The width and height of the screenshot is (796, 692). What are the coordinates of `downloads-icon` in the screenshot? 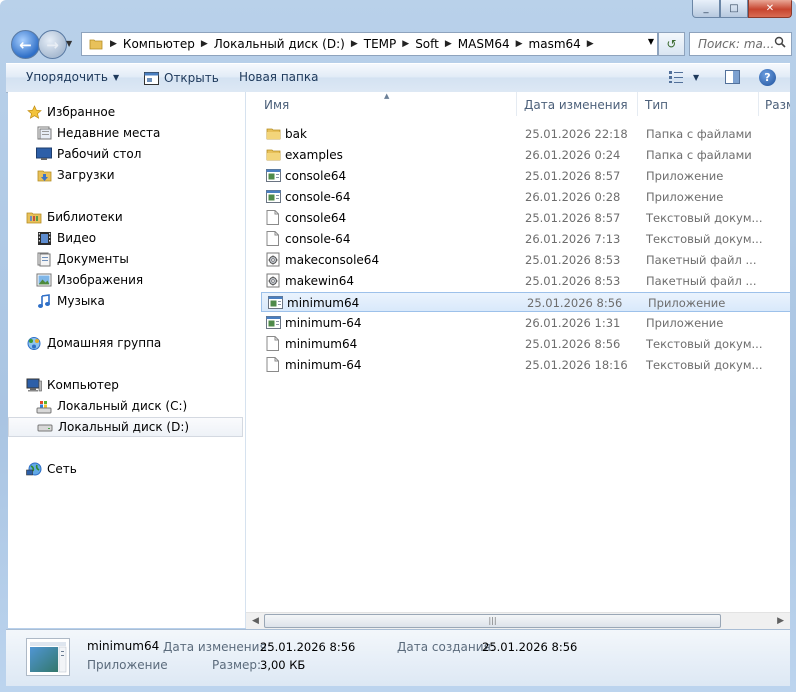 It's located at (44, 175).